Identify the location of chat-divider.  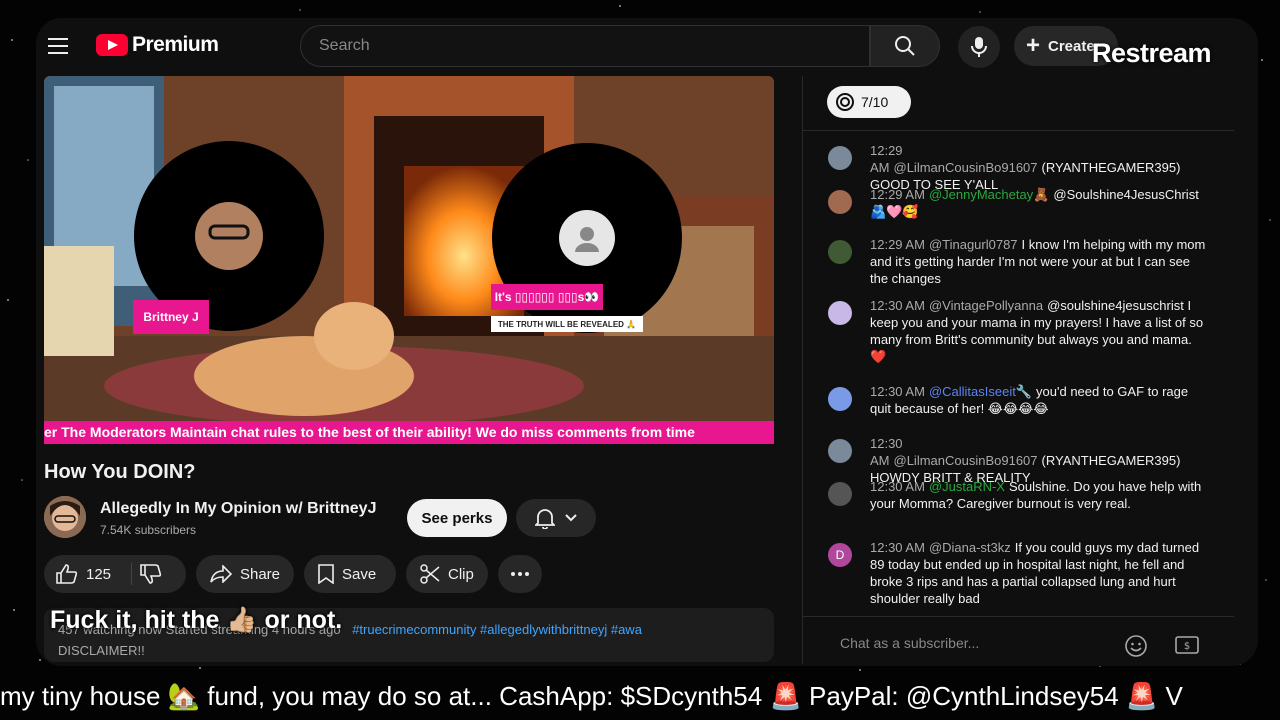
(1018, 130).